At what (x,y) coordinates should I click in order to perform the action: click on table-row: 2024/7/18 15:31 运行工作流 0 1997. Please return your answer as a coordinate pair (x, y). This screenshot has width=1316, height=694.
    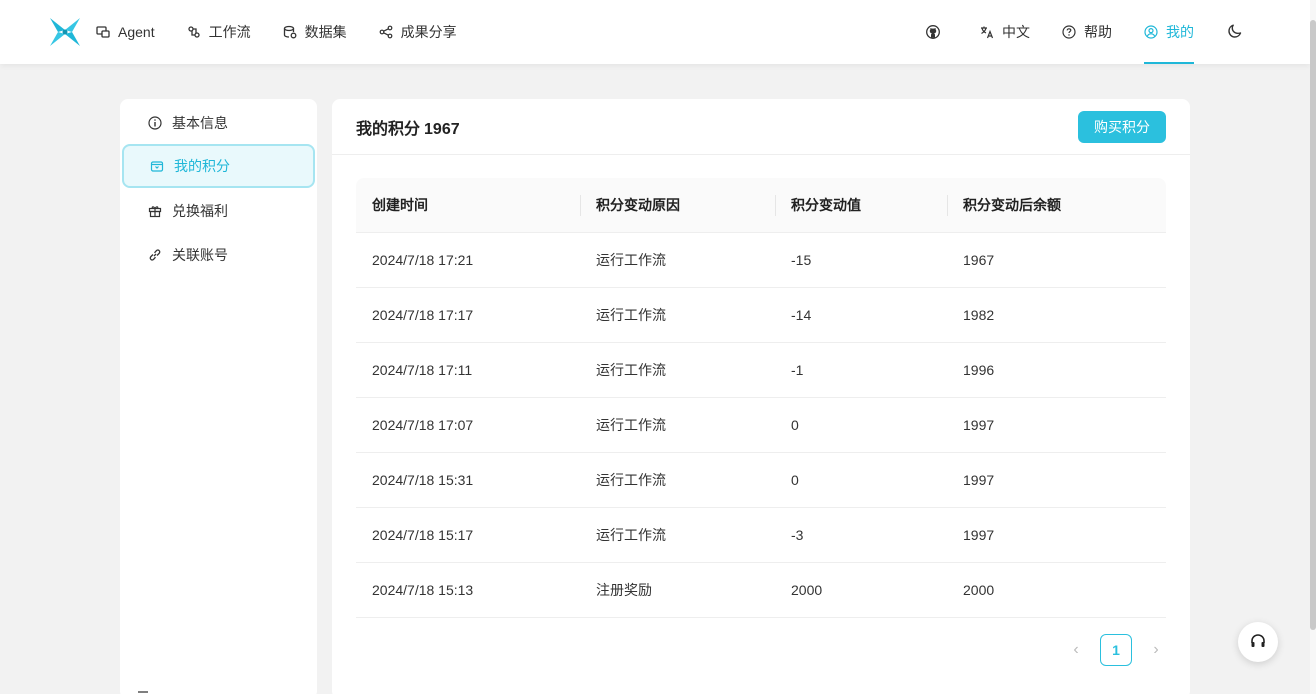
    Looking at the image, I should click on (761, 480).